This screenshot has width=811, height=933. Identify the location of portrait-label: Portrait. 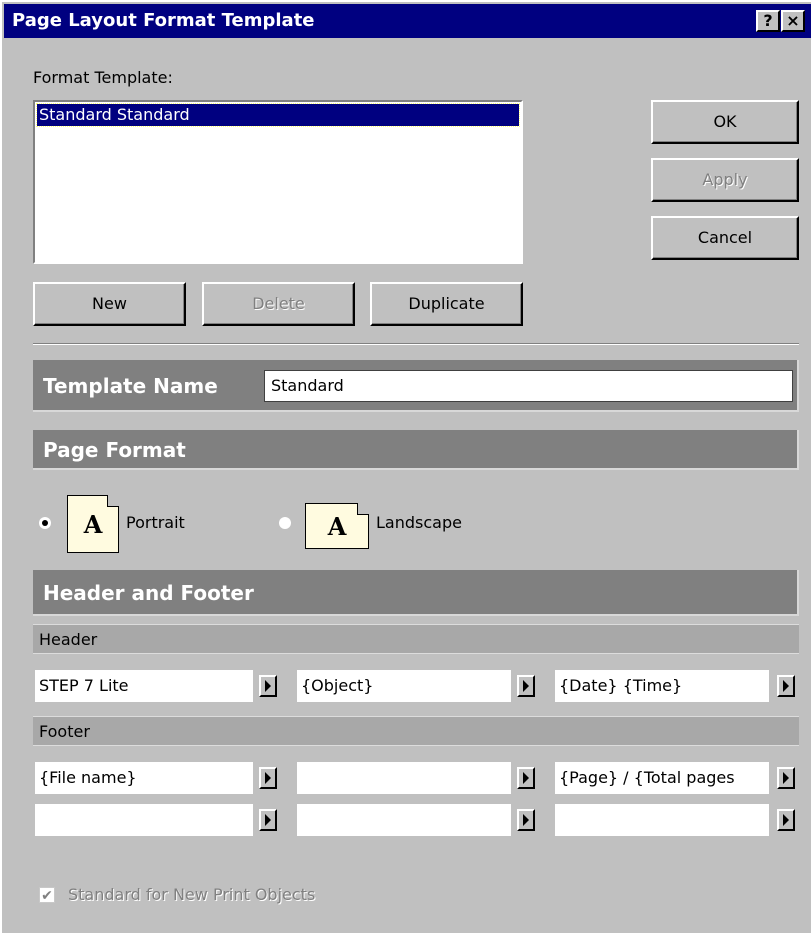
(155, 522).